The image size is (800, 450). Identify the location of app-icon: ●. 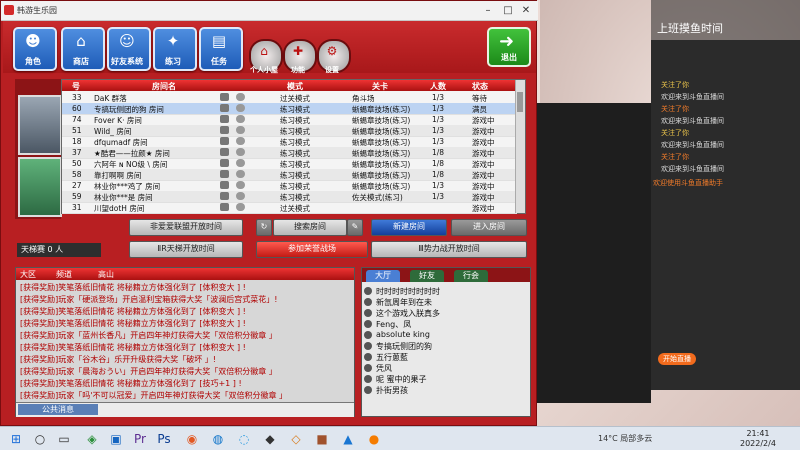
(374, 439).